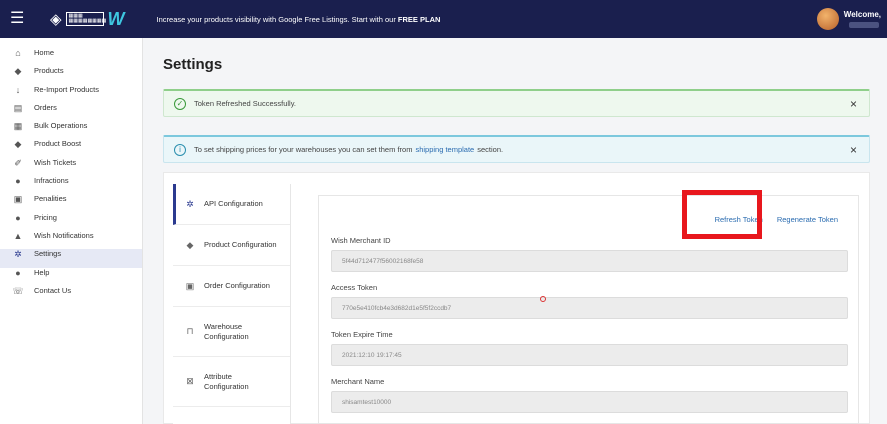 The height and width of the screenshot is (424, 887). Describe the element at coordinates (180, 103) in the screenshot. I see `check-circle-icon: ✓` at that location.